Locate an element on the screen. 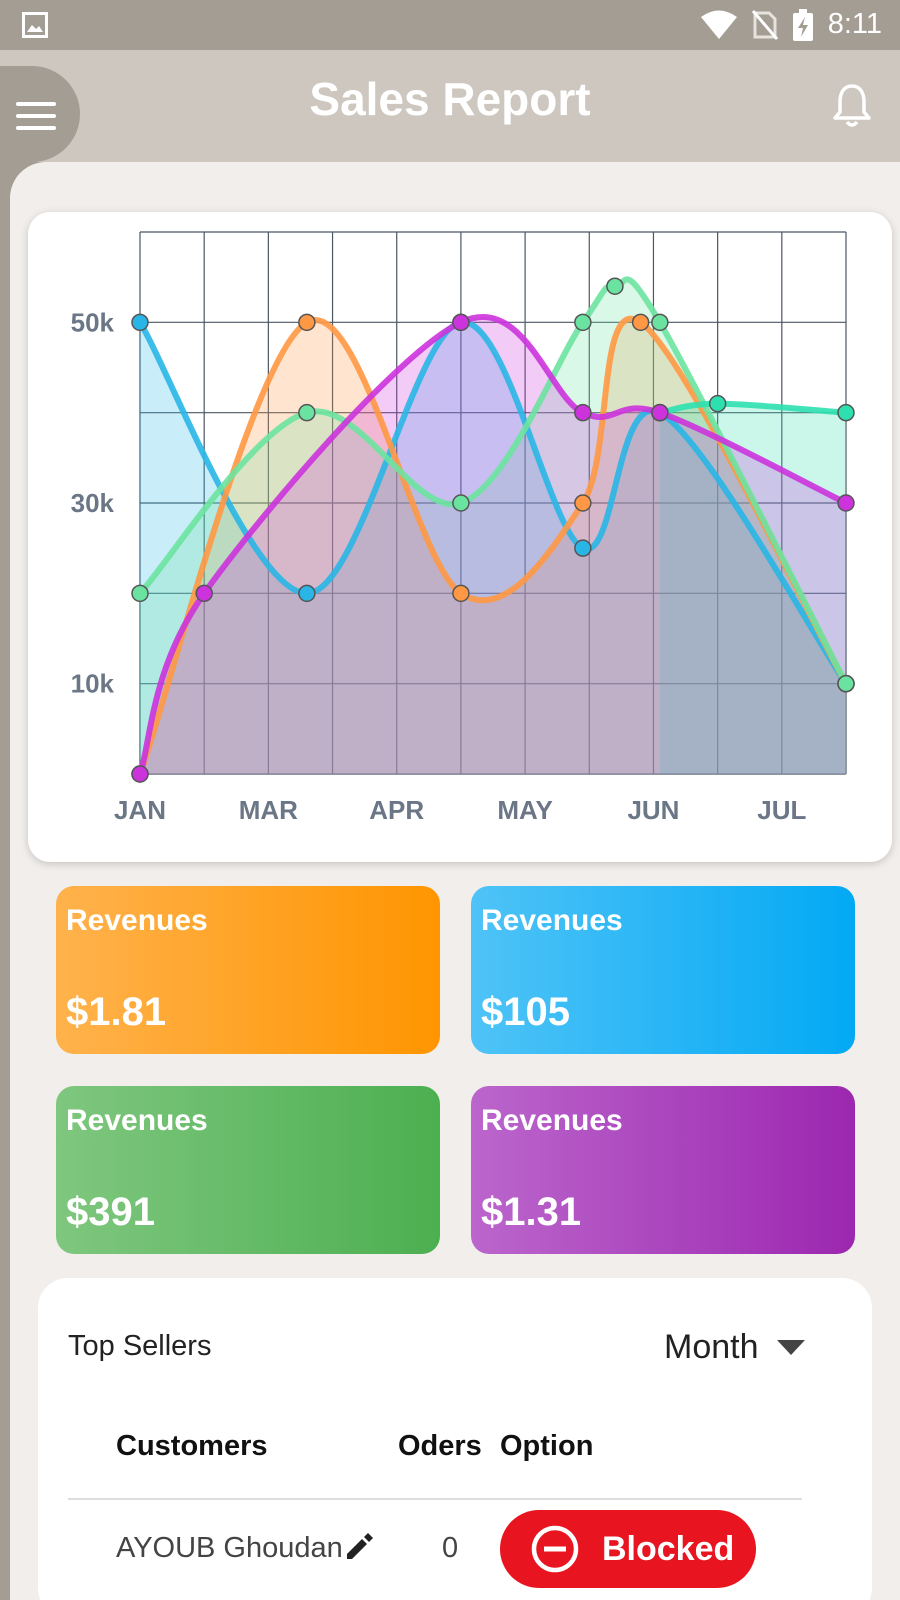  blocked-button: Blocked is located at coordinates (628, 1549).